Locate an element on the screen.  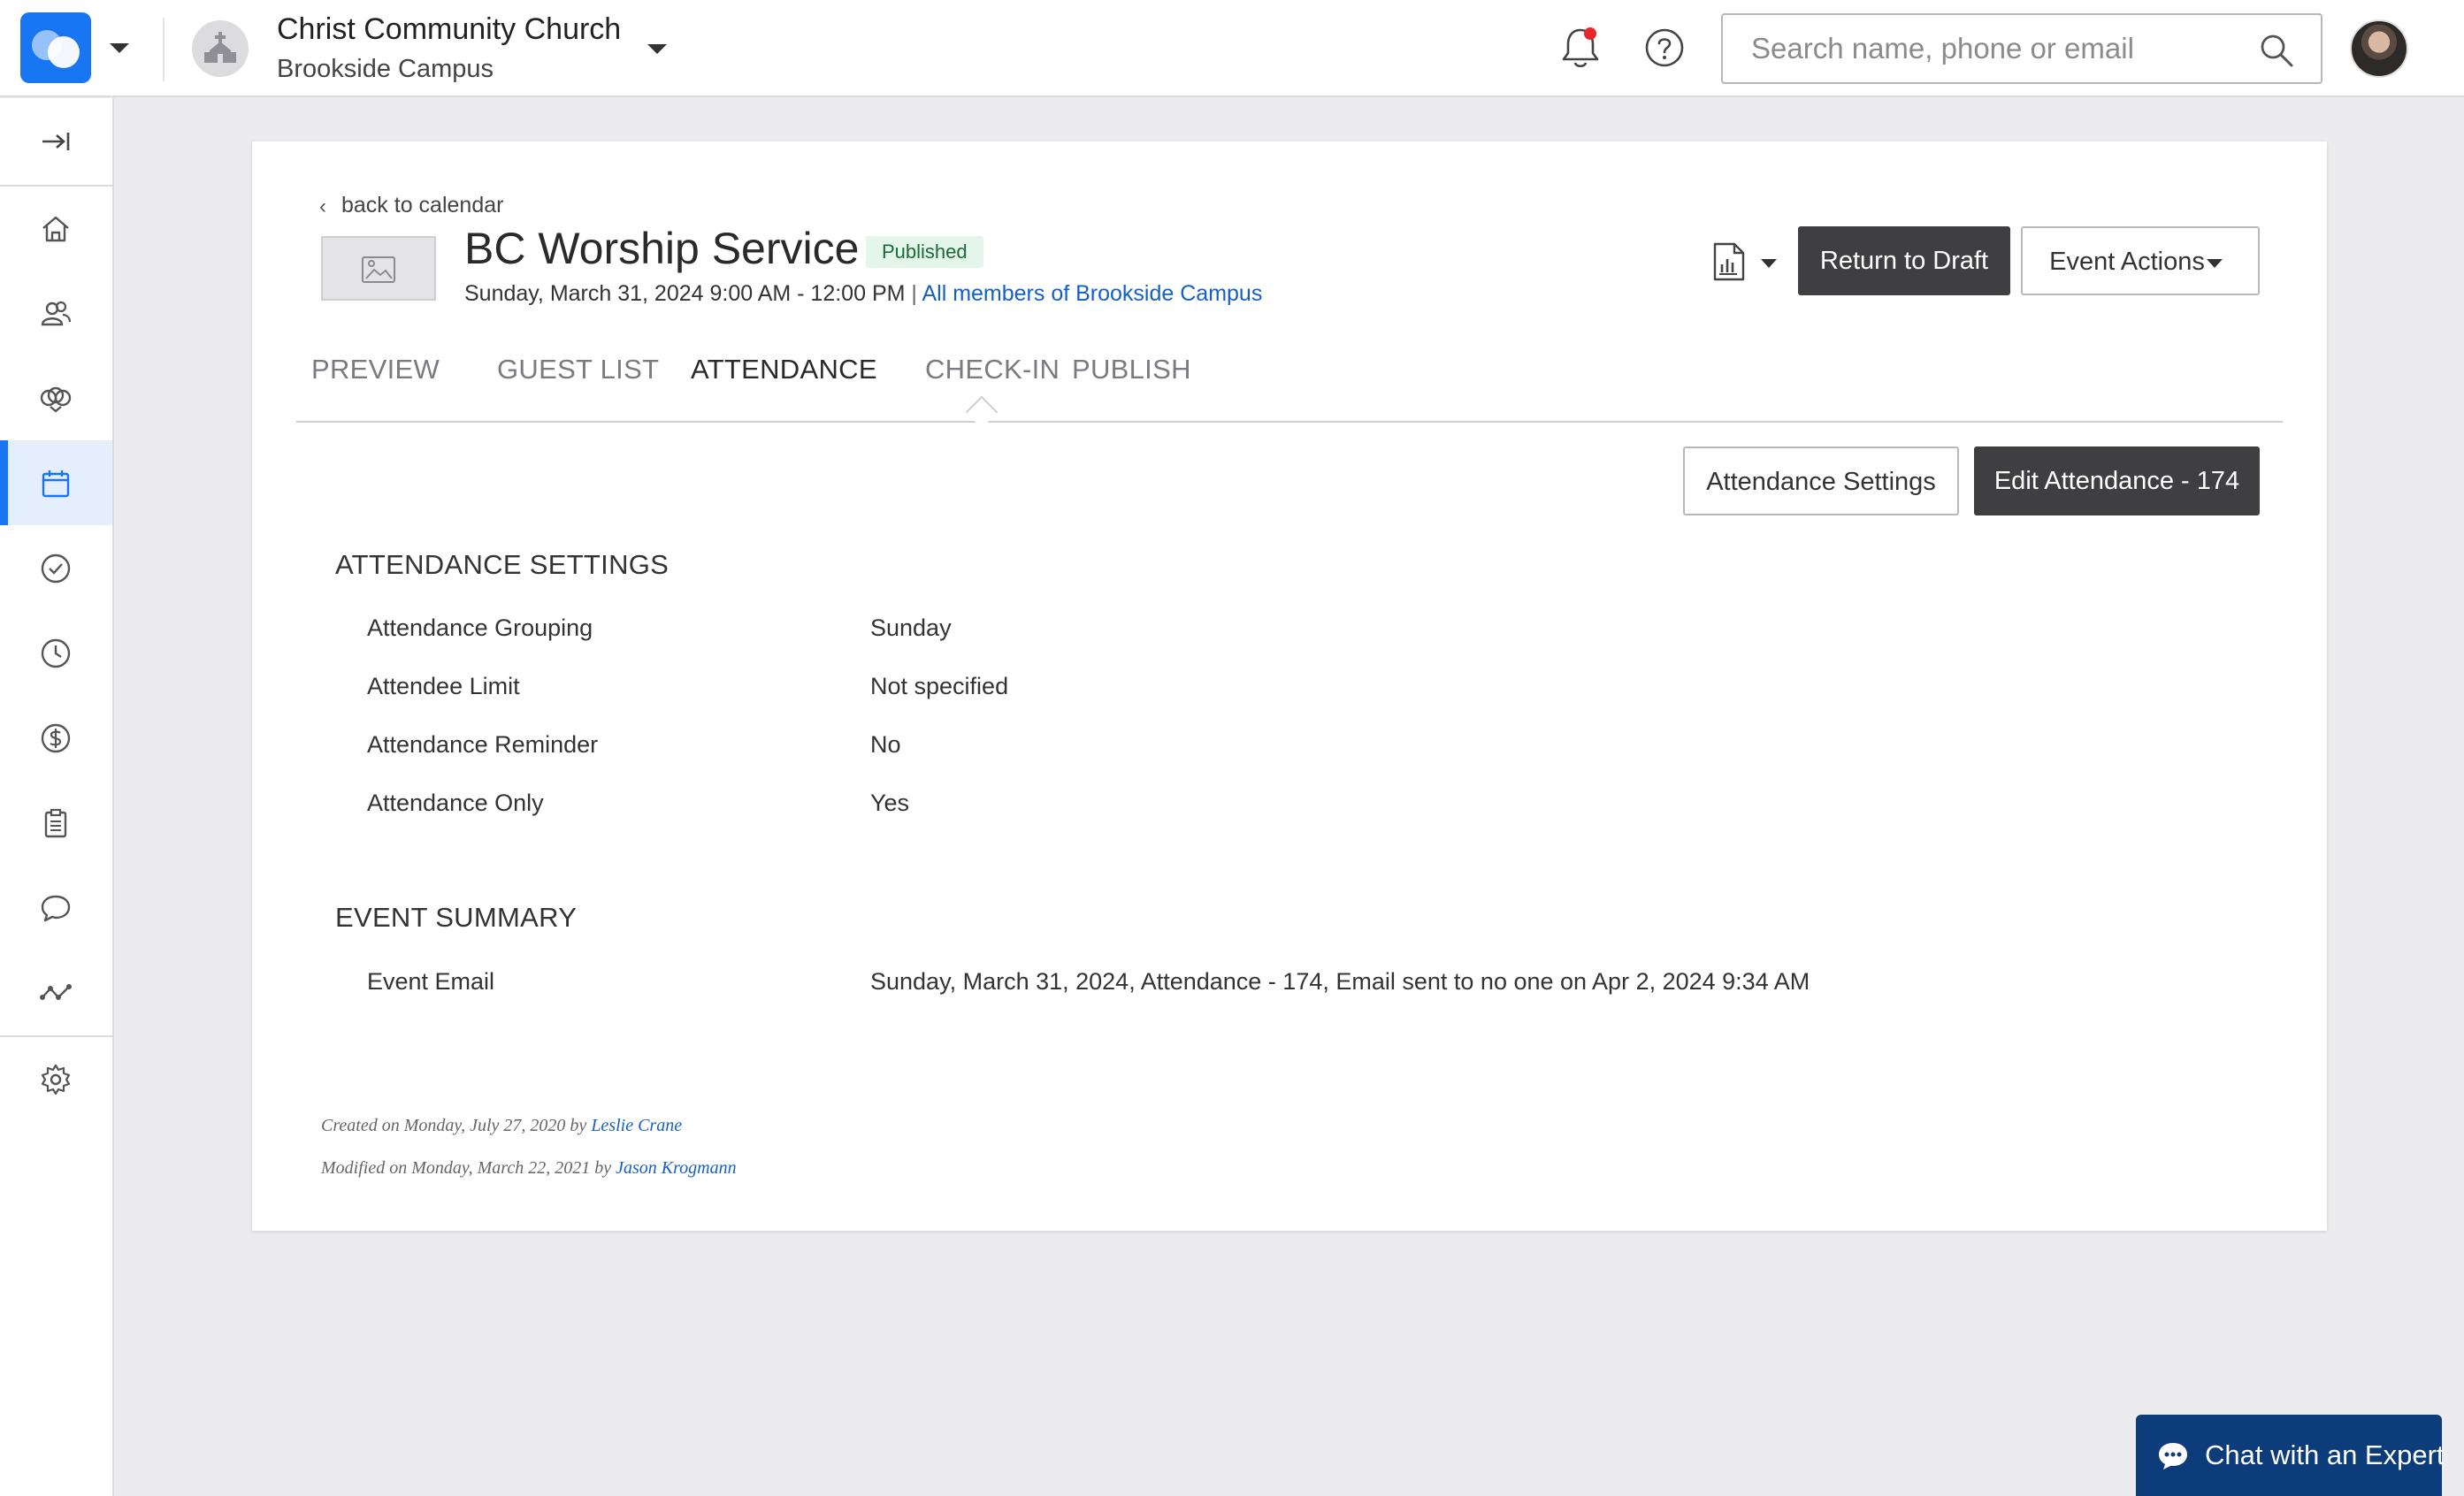
image-icon is located at coordinates (378, 269).